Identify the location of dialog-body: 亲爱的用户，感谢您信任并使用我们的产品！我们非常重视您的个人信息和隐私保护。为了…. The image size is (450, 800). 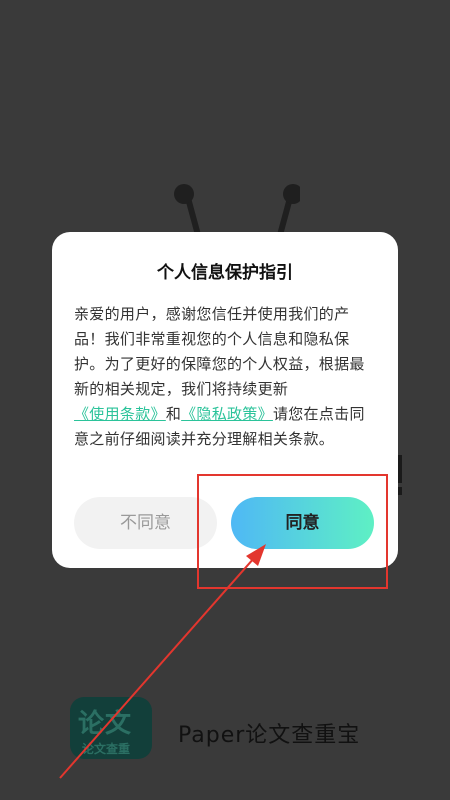
(226, 377).